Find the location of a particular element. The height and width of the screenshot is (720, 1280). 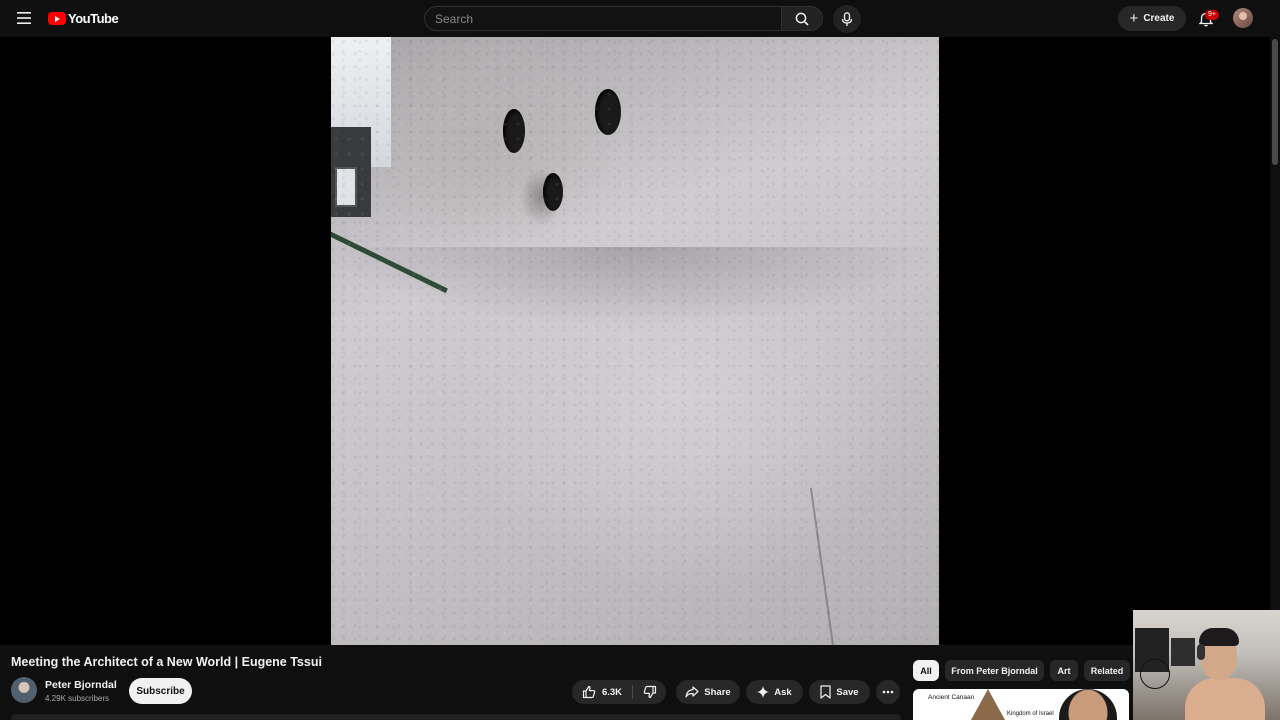

create-button: + Create is located at coordinates (1152, 18).